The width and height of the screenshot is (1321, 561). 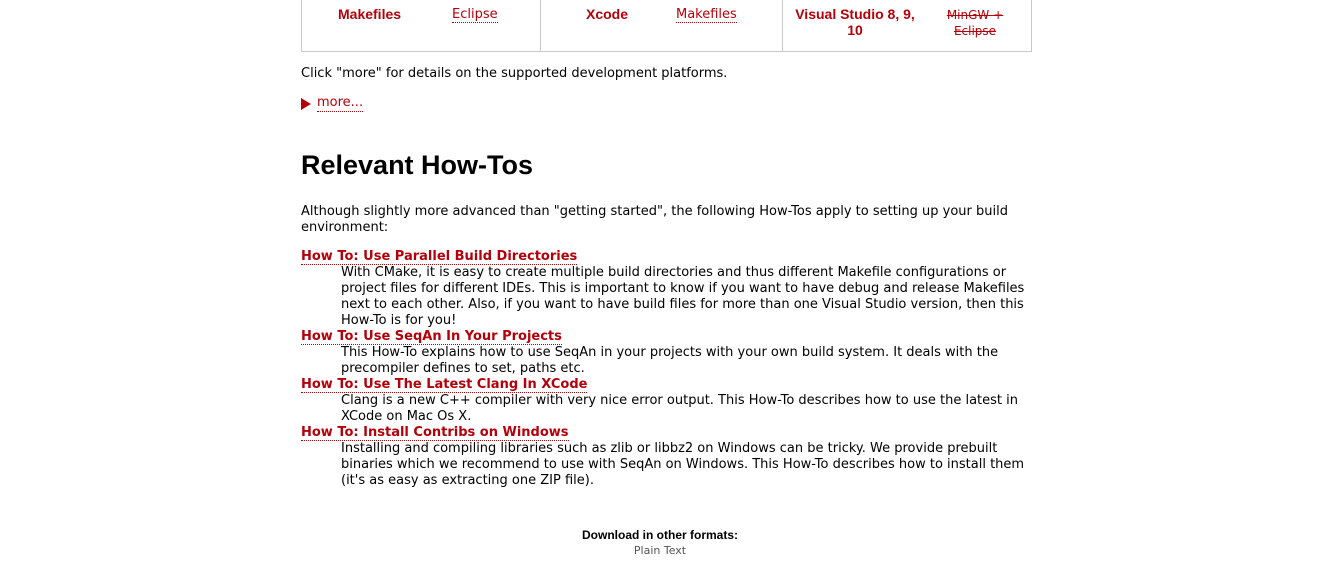 What do you see at coordinates (444, 385) in the screenshot?
I see `howto-clang-xcode-link: How To: Use The Latest Clang In XCode` at bounding box center [444, 385].